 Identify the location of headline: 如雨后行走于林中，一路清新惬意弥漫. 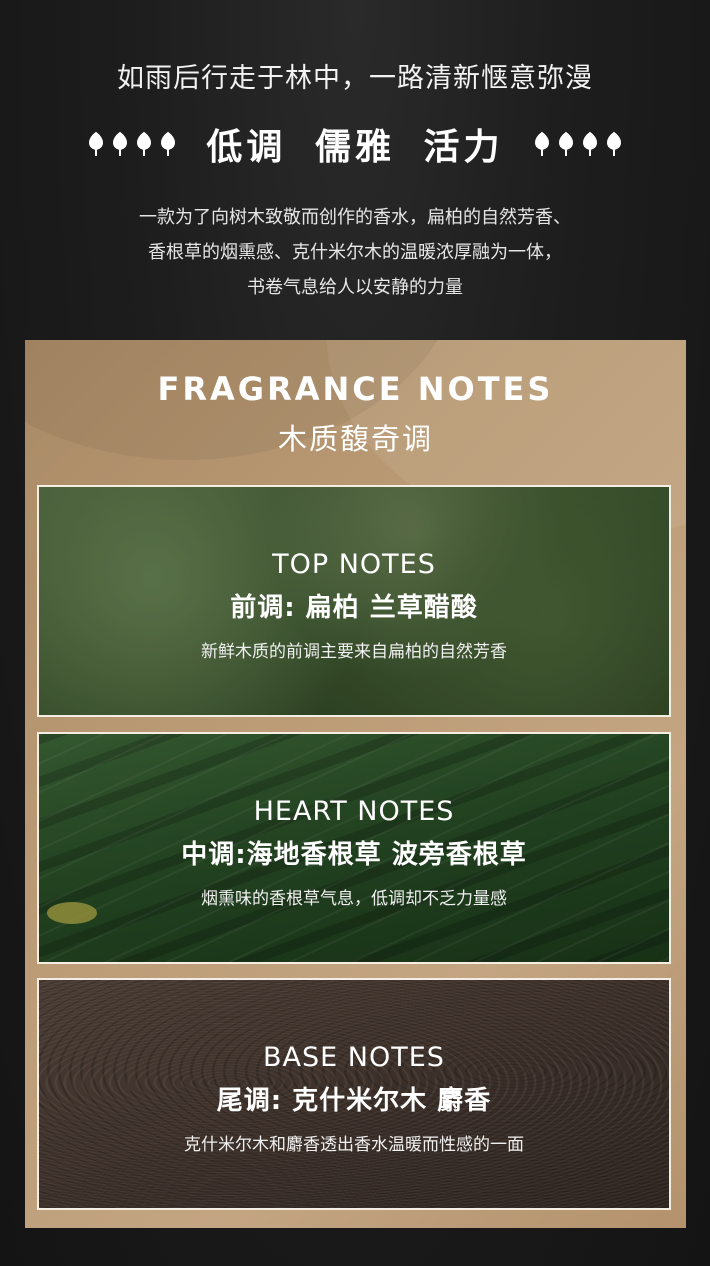
(355, 78).